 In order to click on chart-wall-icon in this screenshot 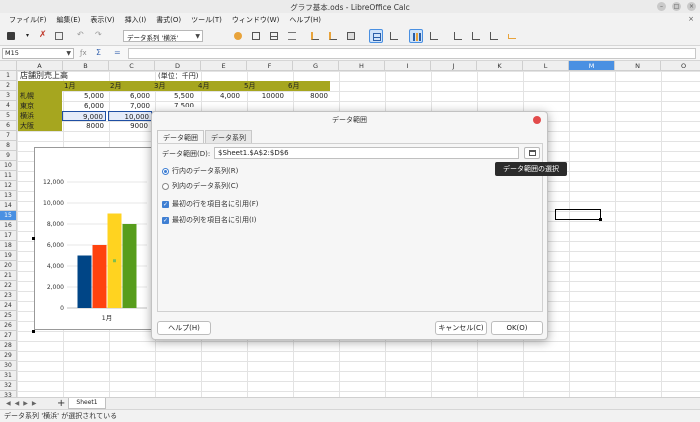, I will do `click(315, 36)`.